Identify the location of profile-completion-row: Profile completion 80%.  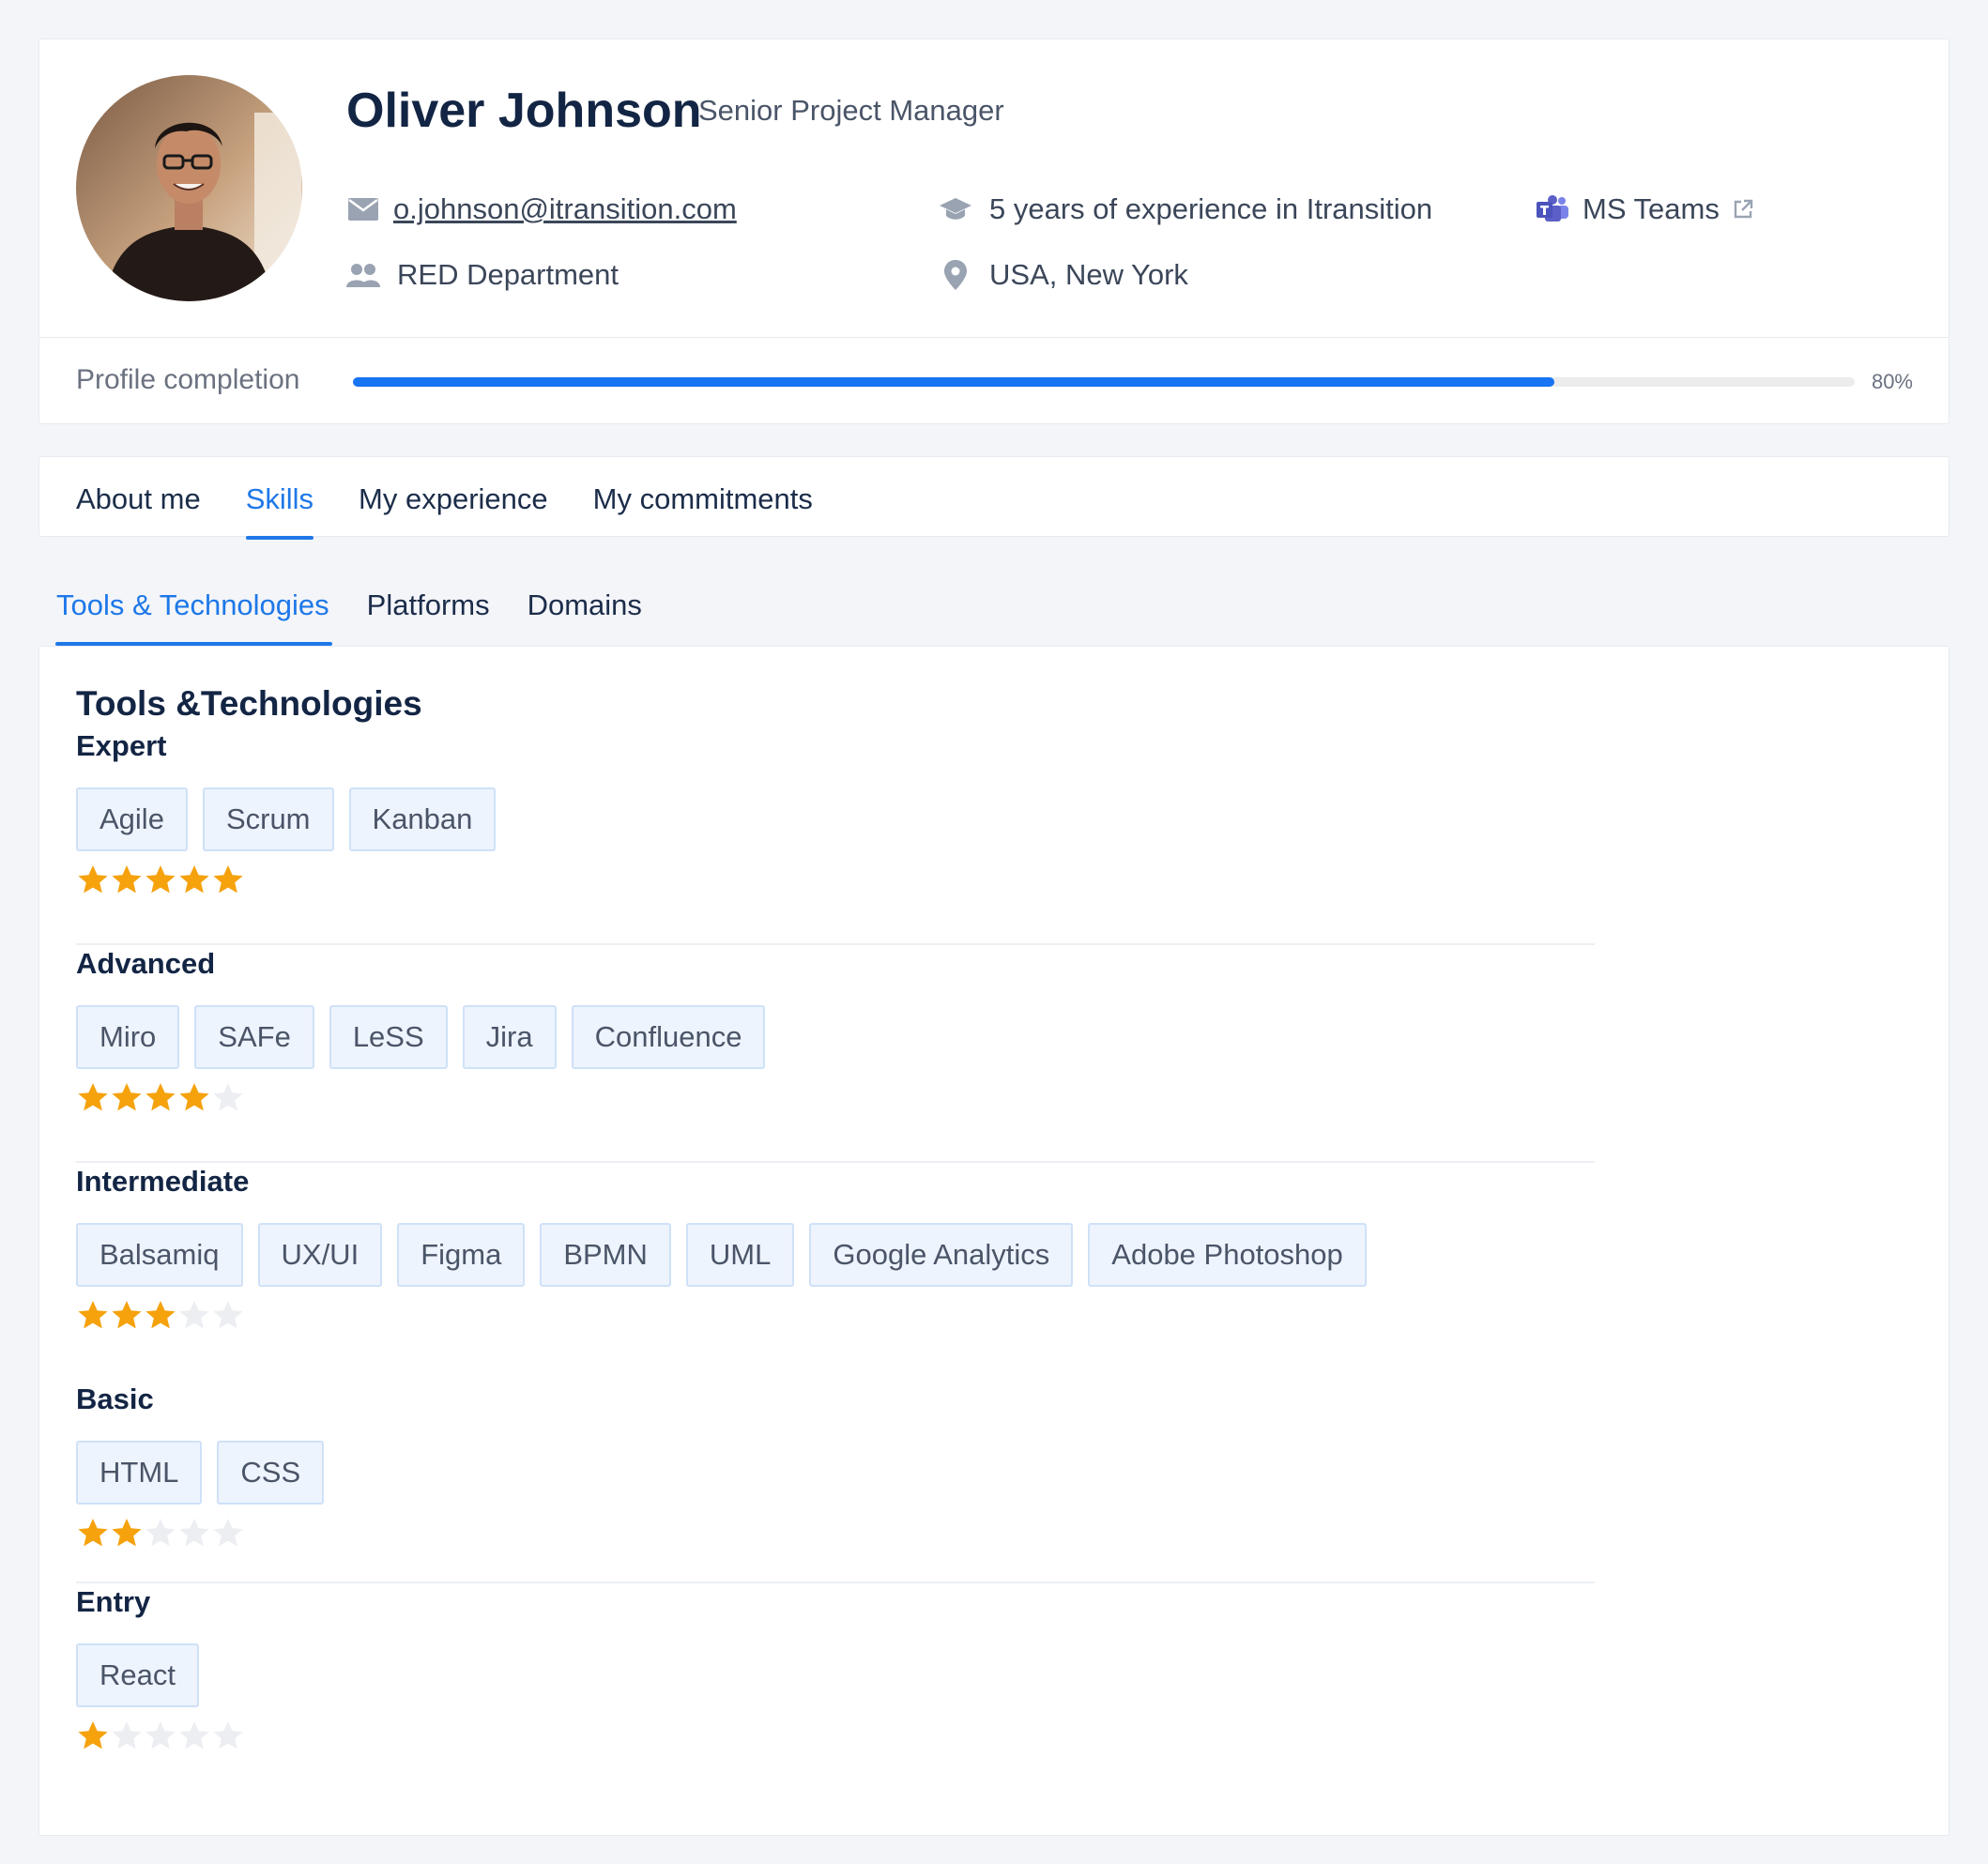
(994, 381).